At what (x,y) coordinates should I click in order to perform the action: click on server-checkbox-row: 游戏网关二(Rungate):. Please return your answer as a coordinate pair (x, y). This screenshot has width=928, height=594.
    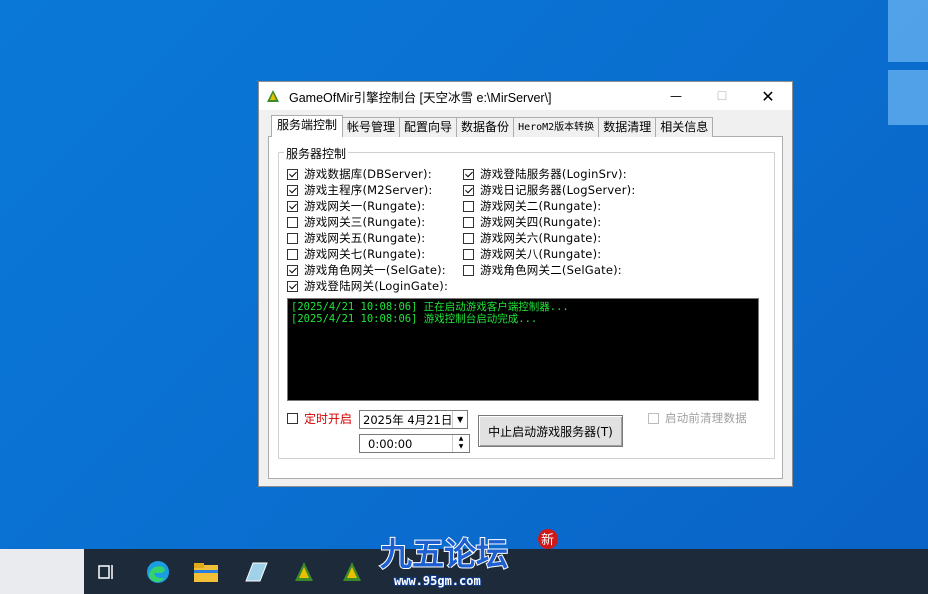
    Looking at the image, I should click on (532, 206).